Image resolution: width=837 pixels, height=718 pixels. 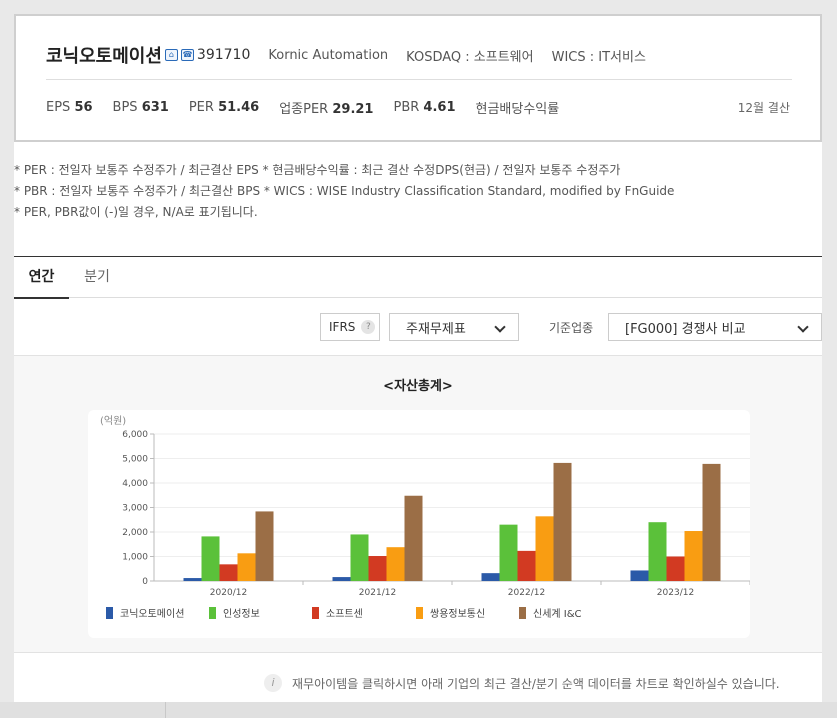 I want to click on y-tick-label: 1,000, so click(x=135, y=558).